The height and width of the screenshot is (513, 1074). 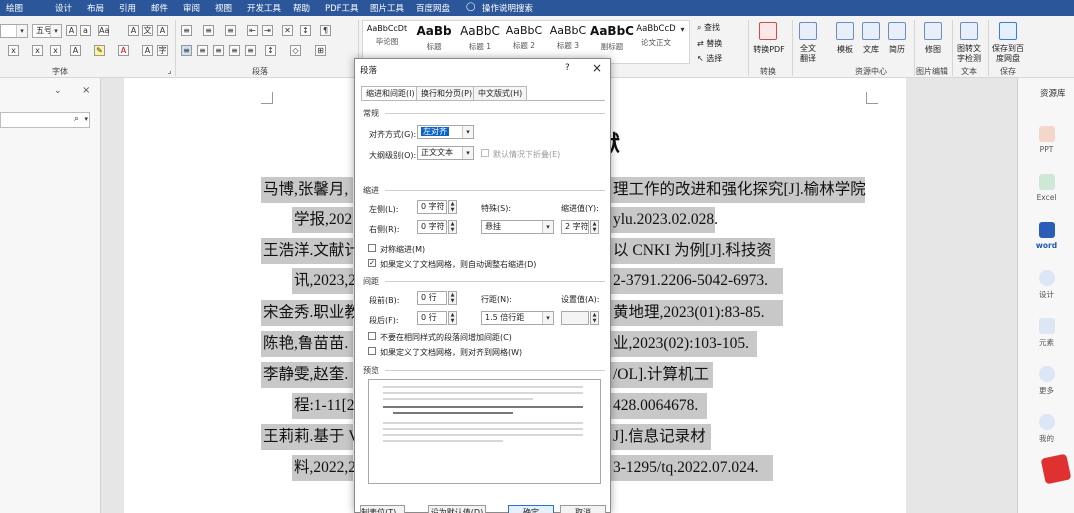 What do you see at coordinates (1008, 54) in the screenshot?
I see `save-to-baidu-button: 保存到百度网盘` at bounding box center [1008, 54].